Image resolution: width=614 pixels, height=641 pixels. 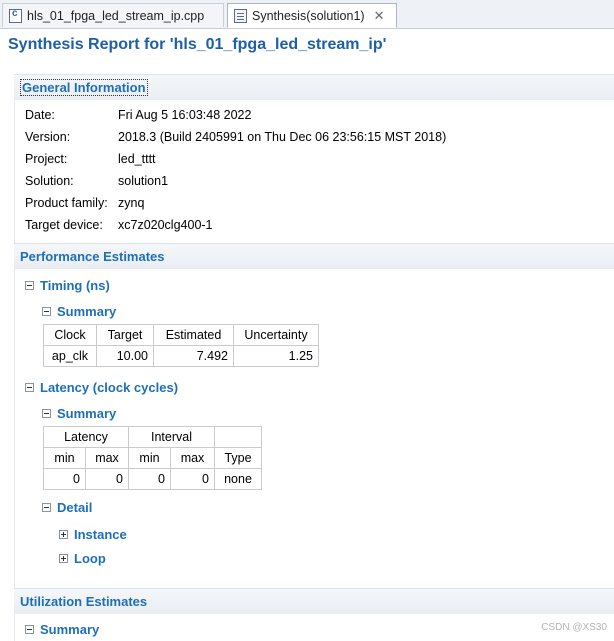 What do you see at coordinates (100, 534) in the screenshot?
I see `tree-label: Instance` at bounding box center [100, 534].